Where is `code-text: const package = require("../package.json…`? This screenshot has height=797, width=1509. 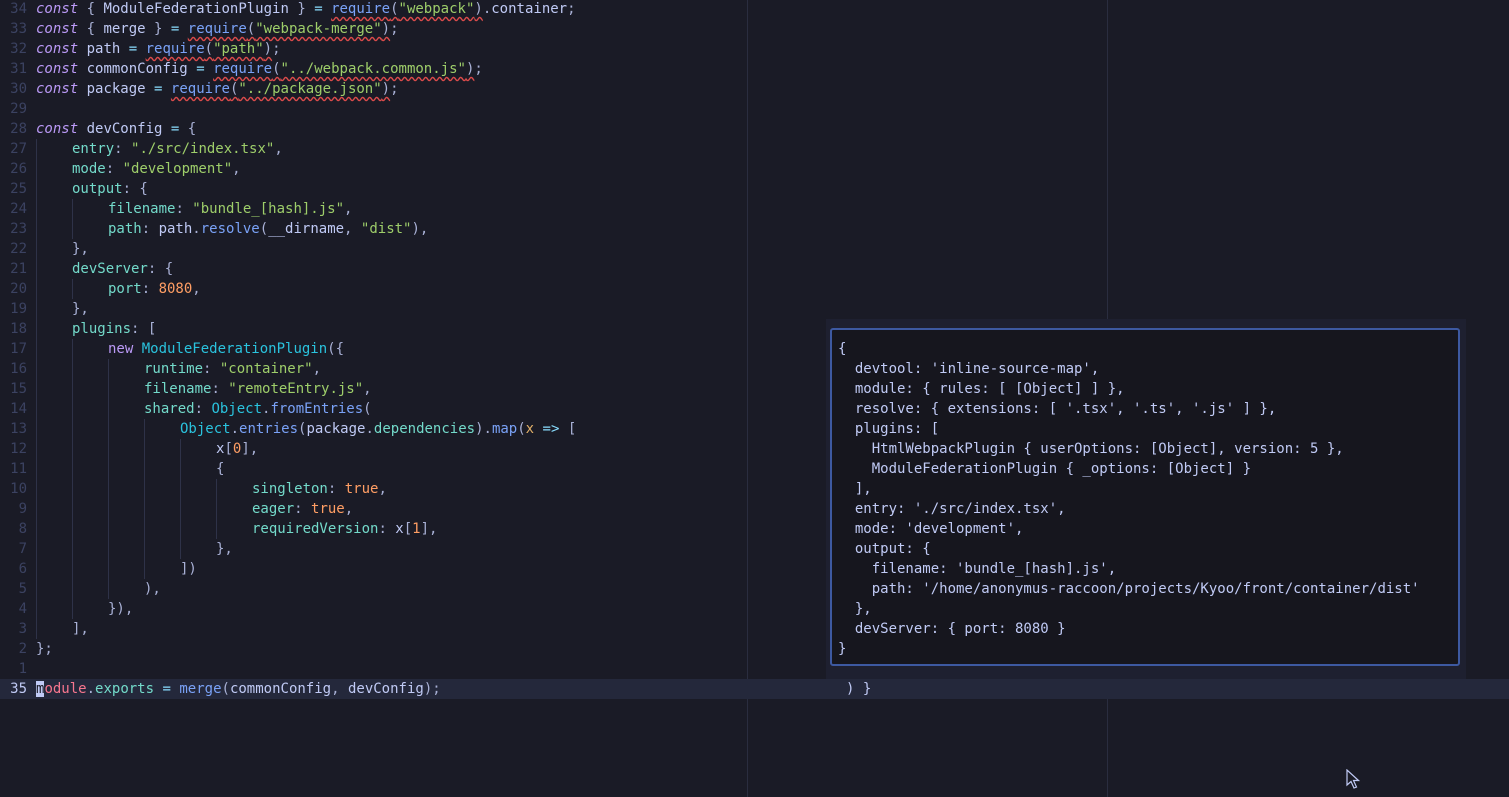
code-text: const package = require("../package.json… is located at coordinates (217, 89).